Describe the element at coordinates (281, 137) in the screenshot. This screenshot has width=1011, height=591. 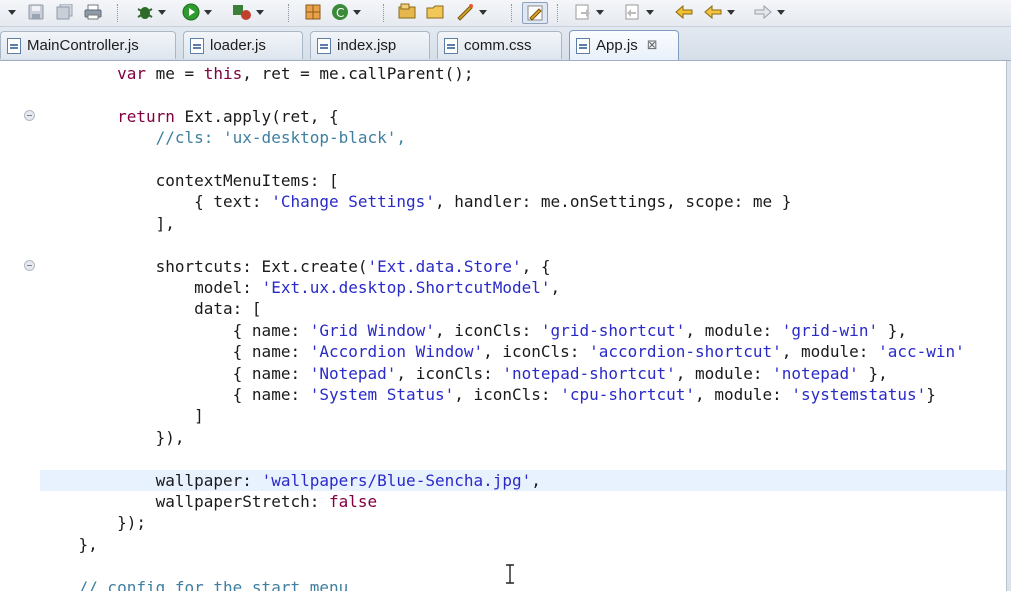
I see `code-comment: //cls: 'ux-desktop-black',` at that location.